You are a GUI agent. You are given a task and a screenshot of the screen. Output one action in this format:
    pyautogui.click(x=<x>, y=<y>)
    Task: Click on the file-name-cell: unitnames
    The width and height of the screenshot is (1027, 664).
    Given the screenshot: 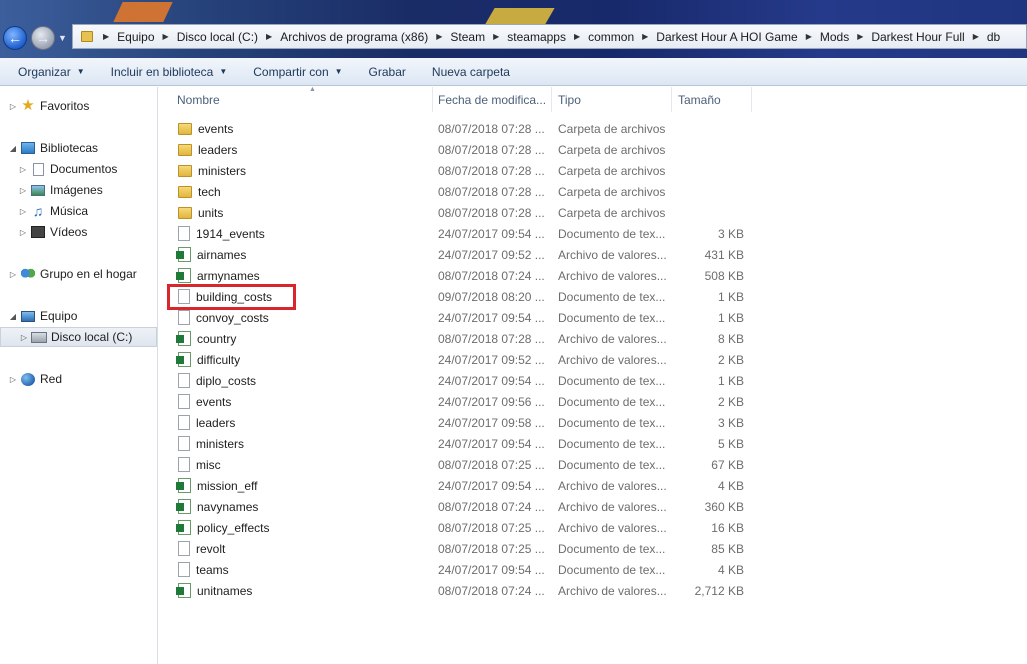 What is the action you would take?
    pyautogui.click(x=214, y=590)
    